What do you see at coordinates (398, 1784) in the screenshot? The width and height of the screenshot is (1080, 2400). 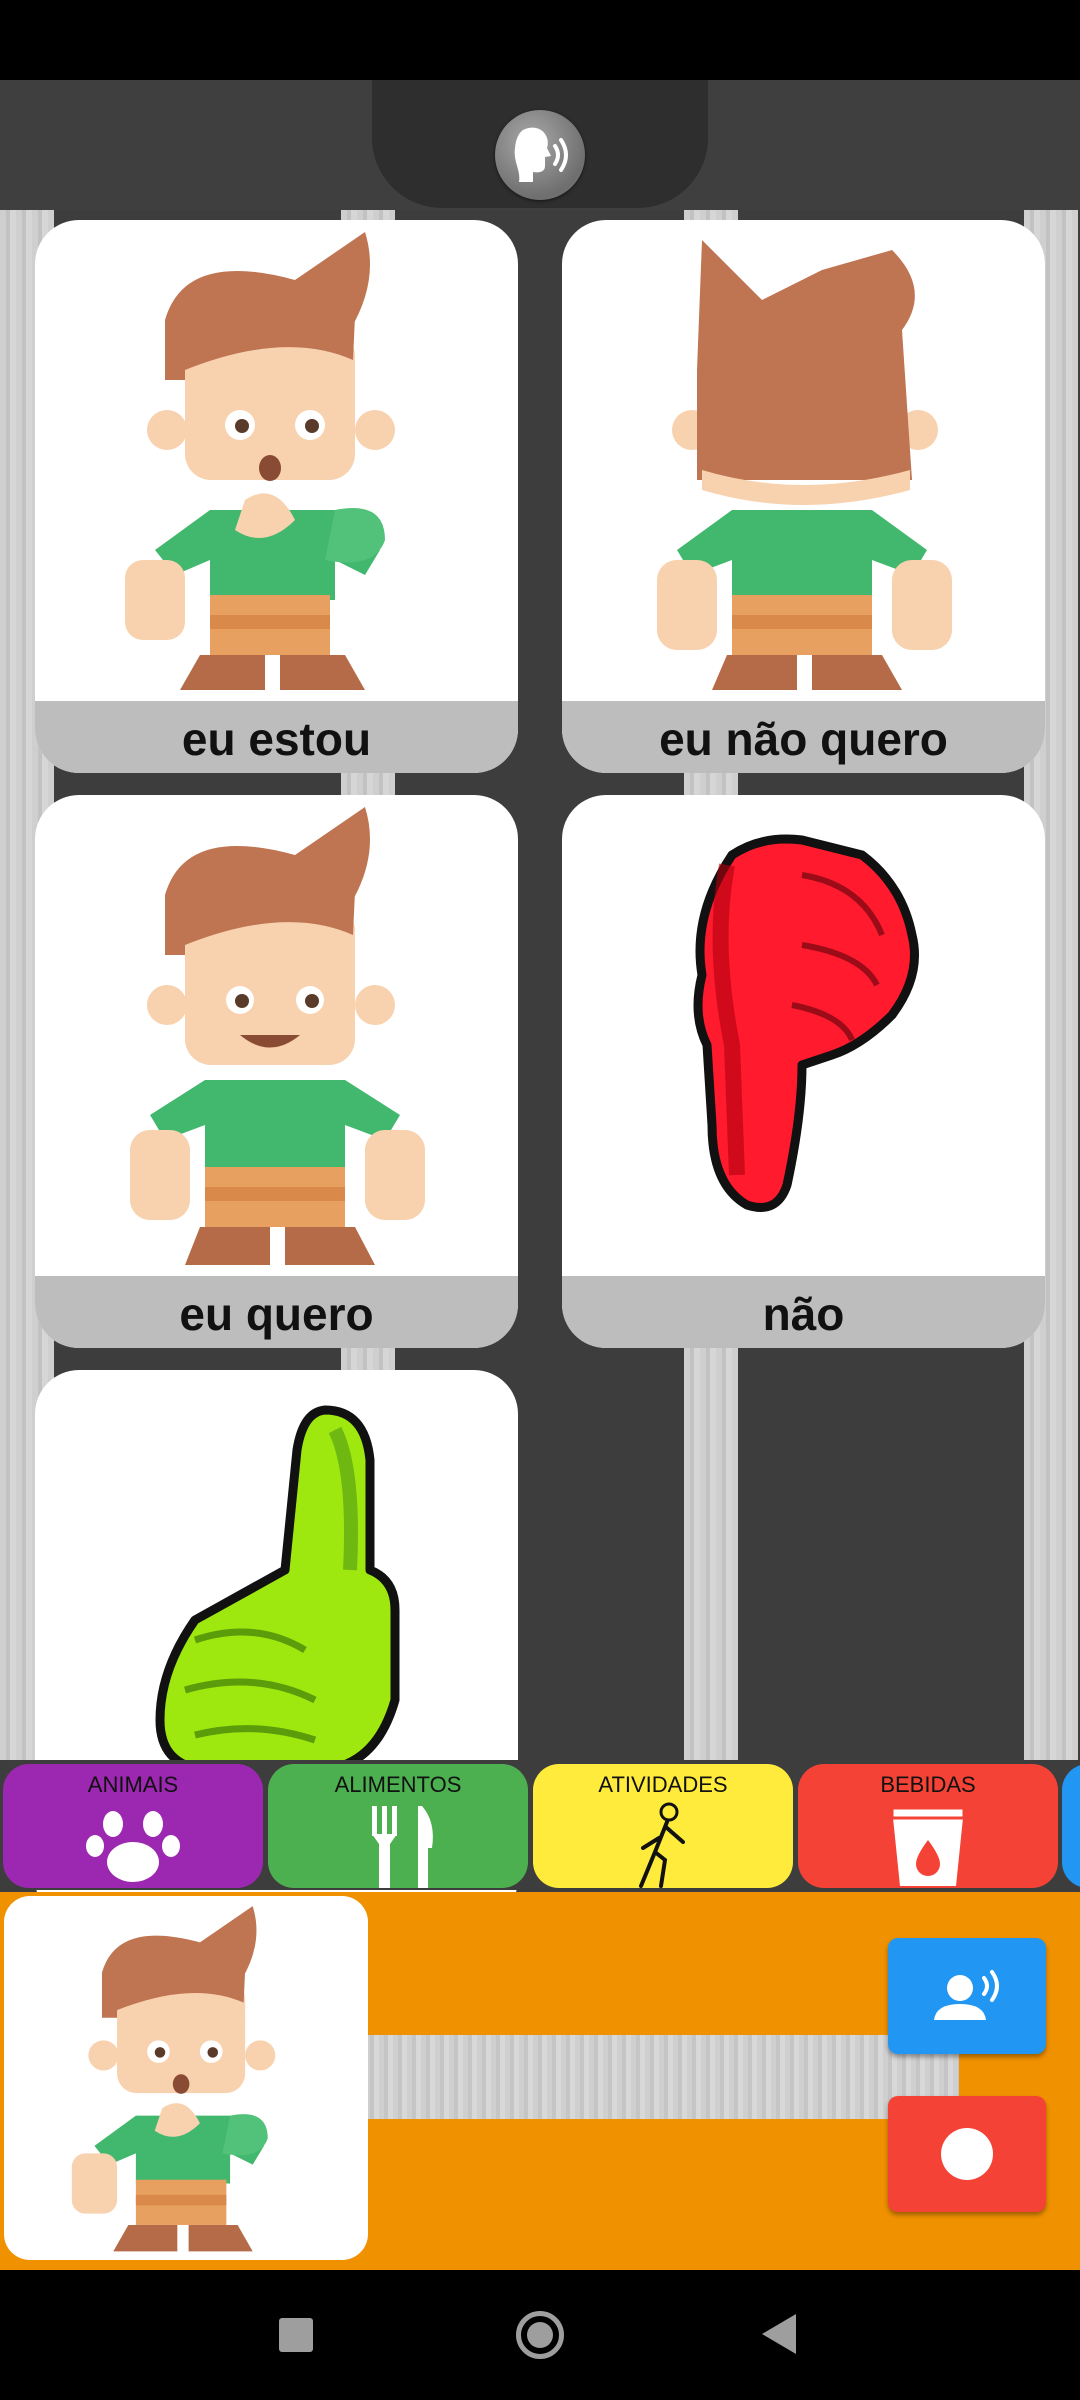 I see `category-label: ALIMENTOS` at bounding box center [398, 1784].